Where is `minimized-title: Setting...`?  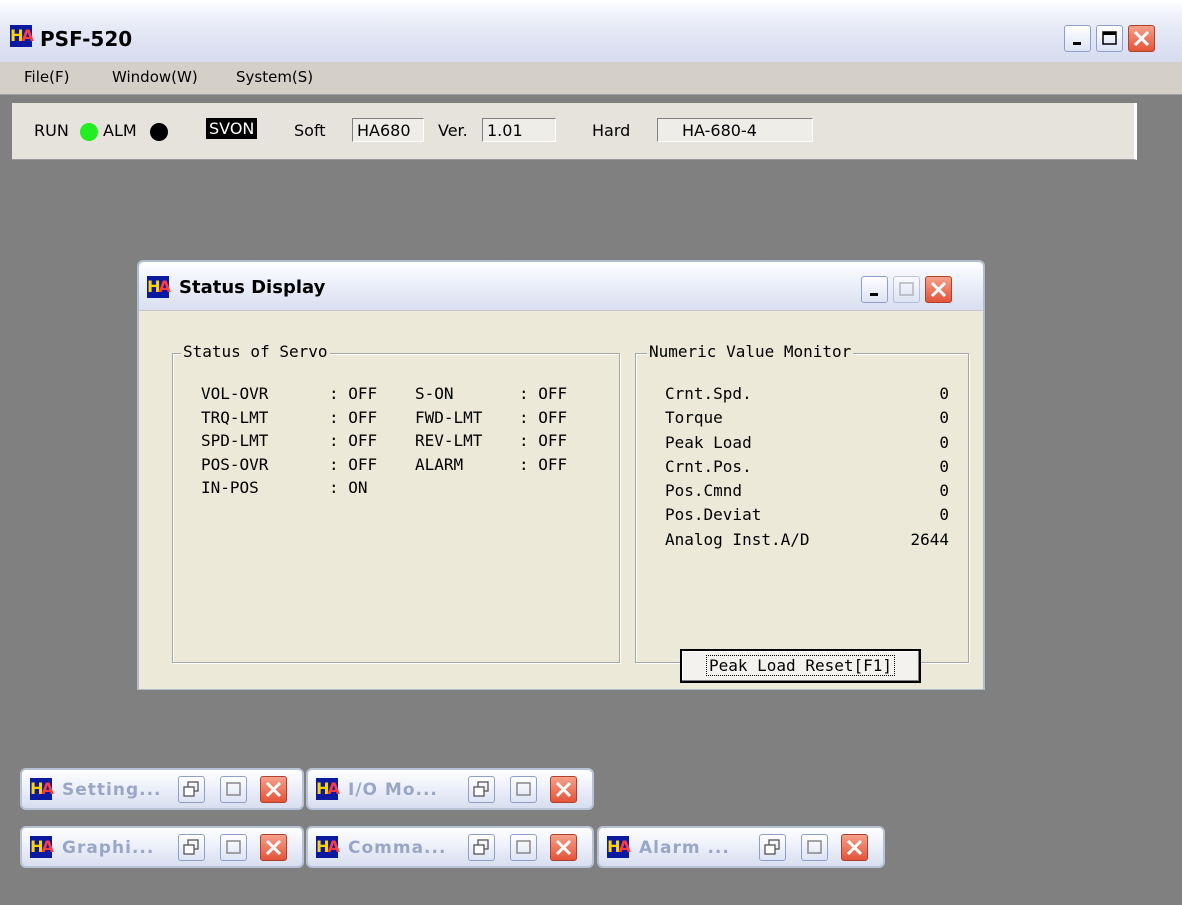
minimized-title: Setting... is located at coordinates (112, 790).